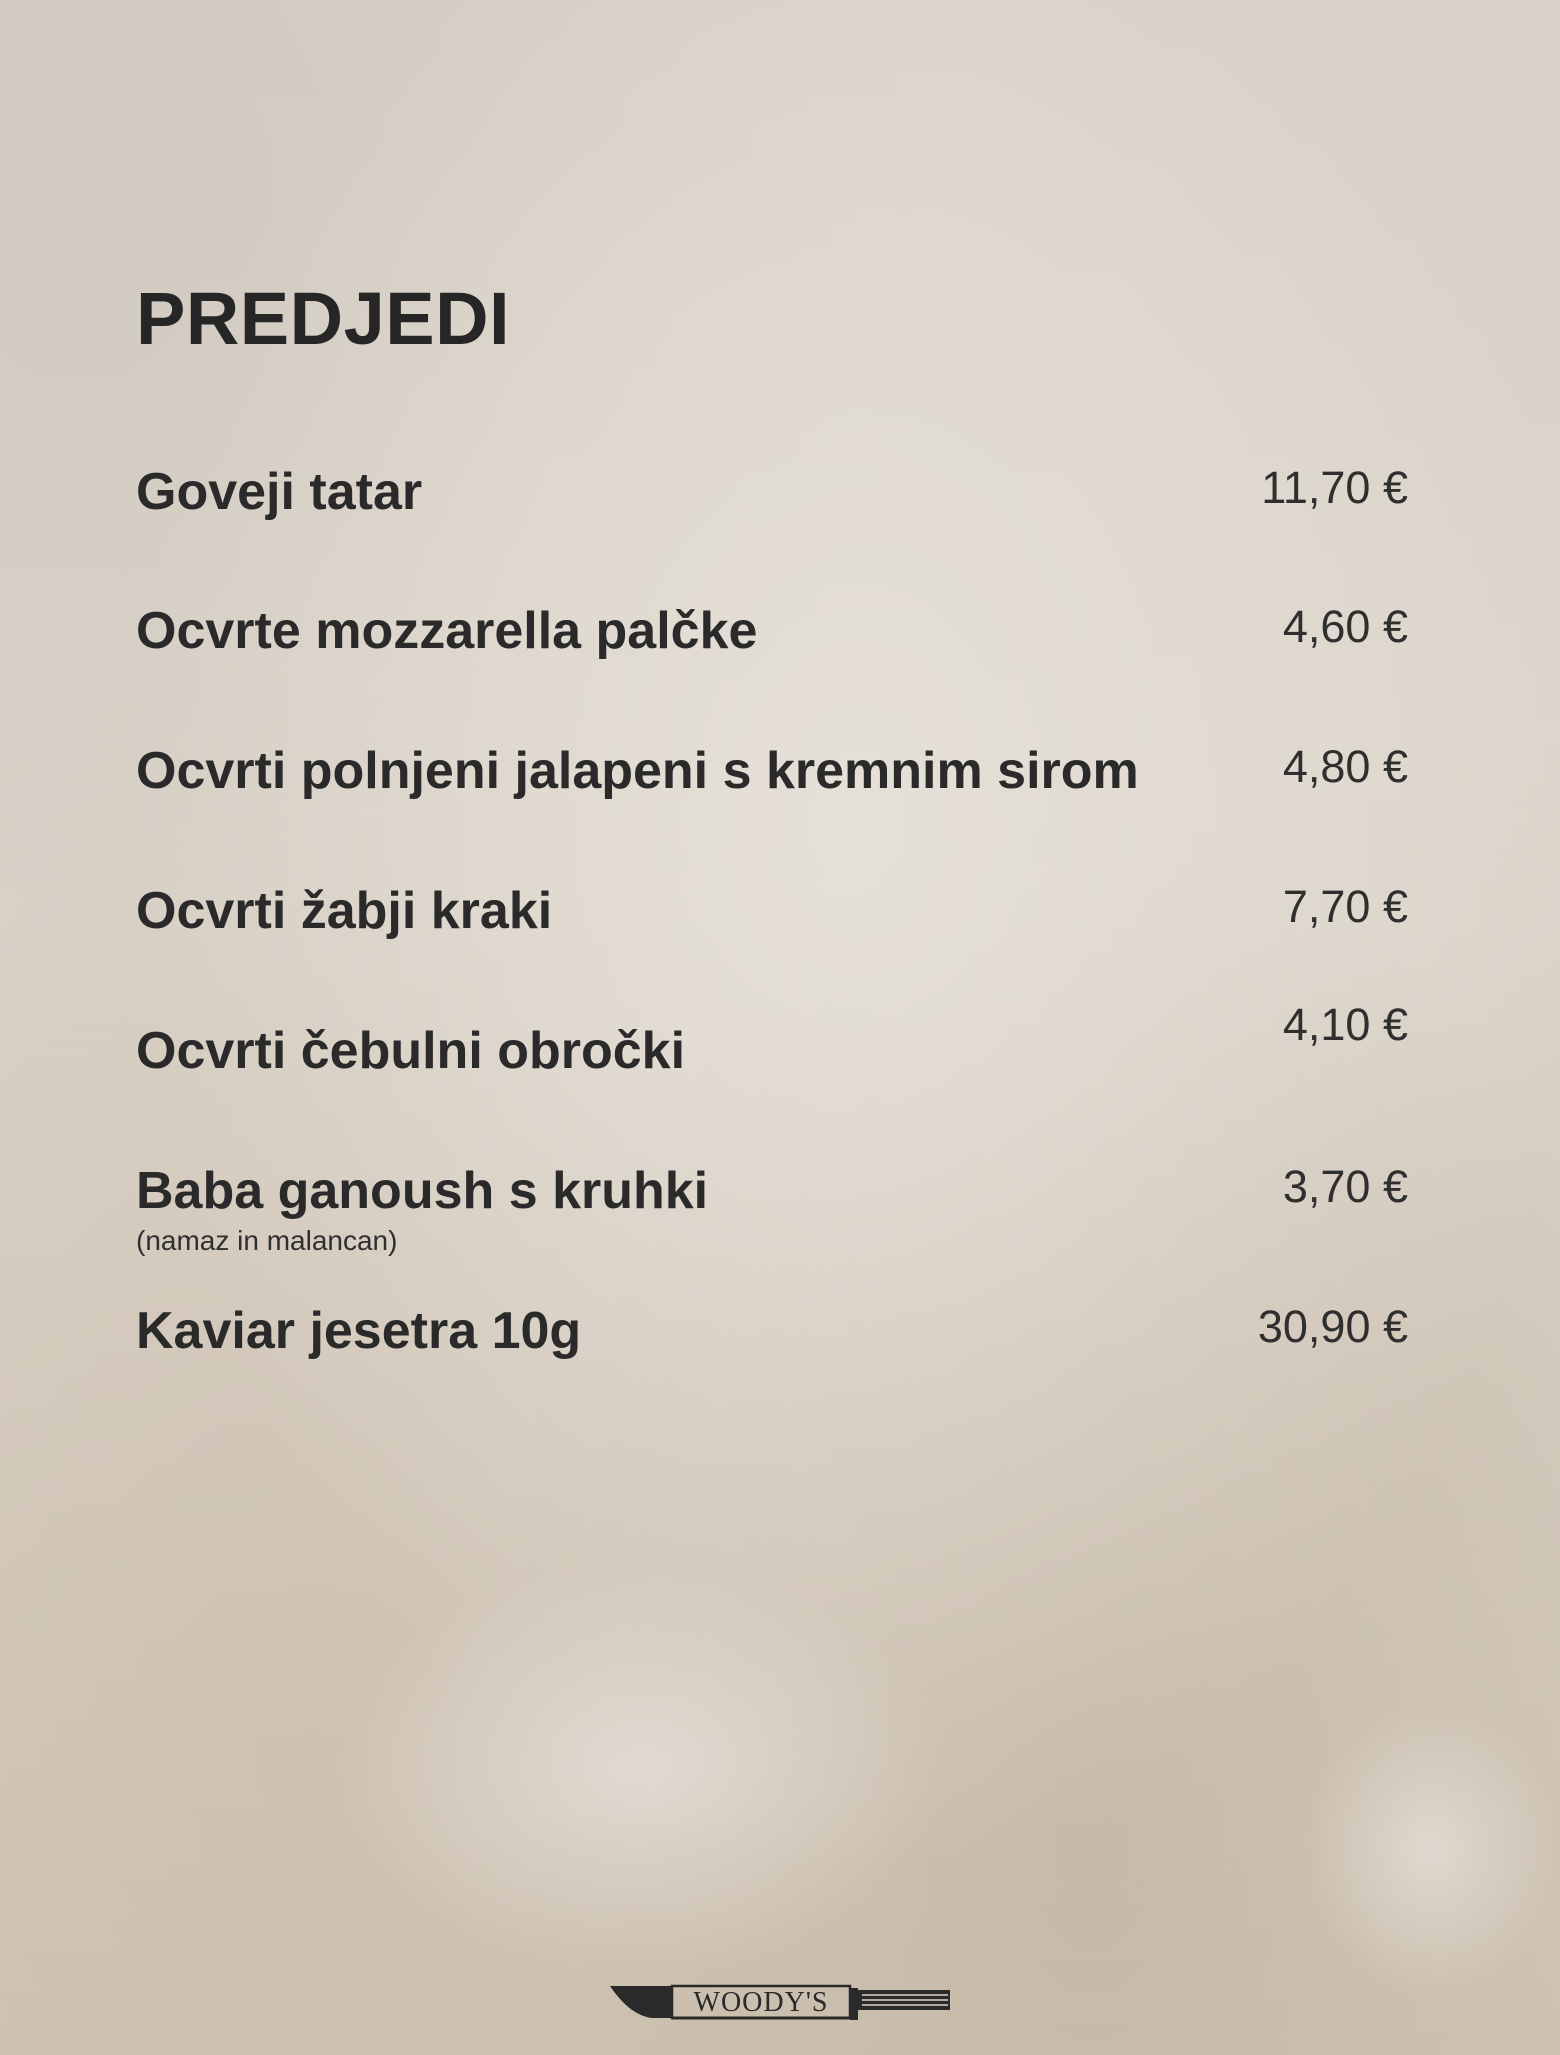 This screenshot has height=2055, width=1560. What do you see at coordinates (422, 1191) in the screenshot?
I see `item-name: Baba ganoush s kruhki` at bounding box center [422, 1191].